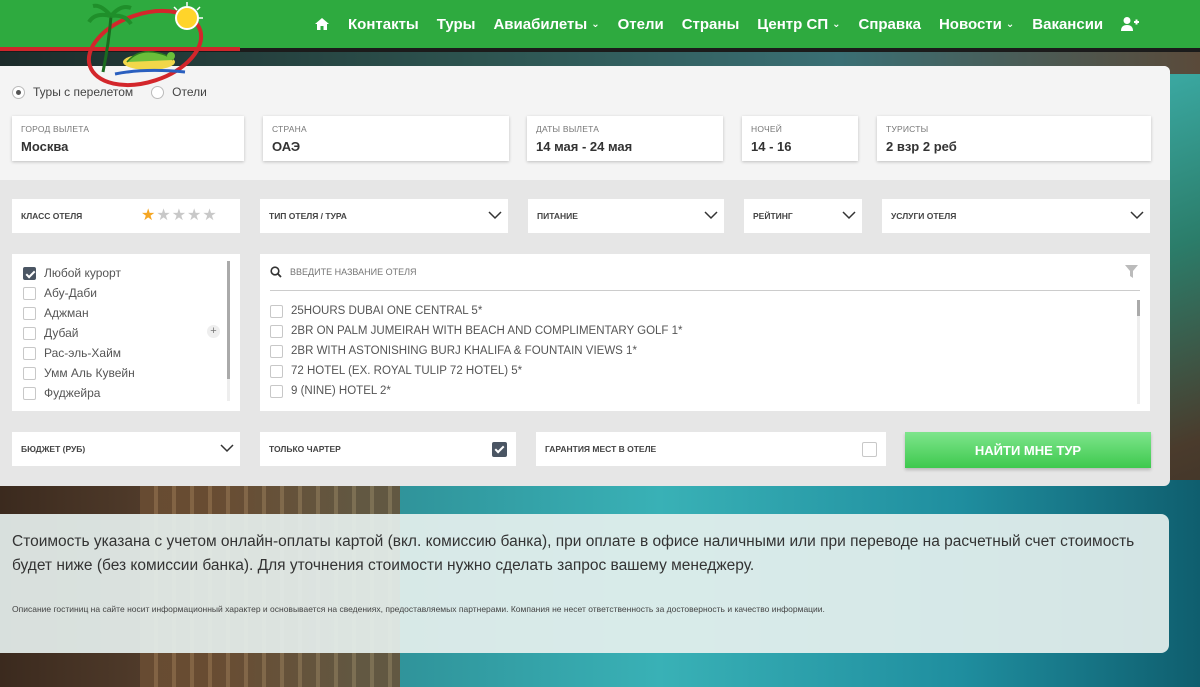  I want to click on nav-item-contacts: Контакты, so click(383, 24).